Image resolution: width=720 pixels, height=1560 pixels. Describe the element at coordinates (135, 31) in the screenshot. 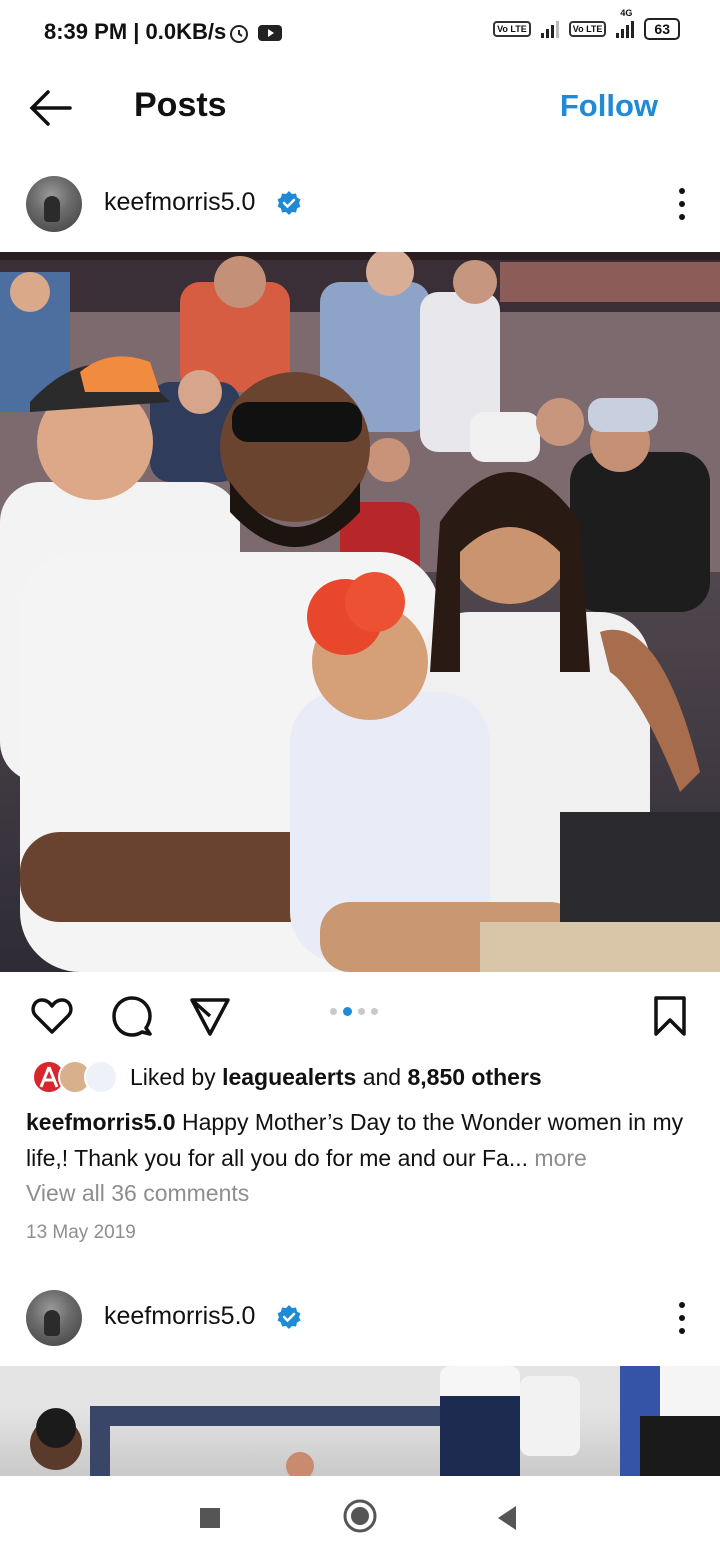

I see `status-time: 8:39 PM | 0.0KB/s` at that location.